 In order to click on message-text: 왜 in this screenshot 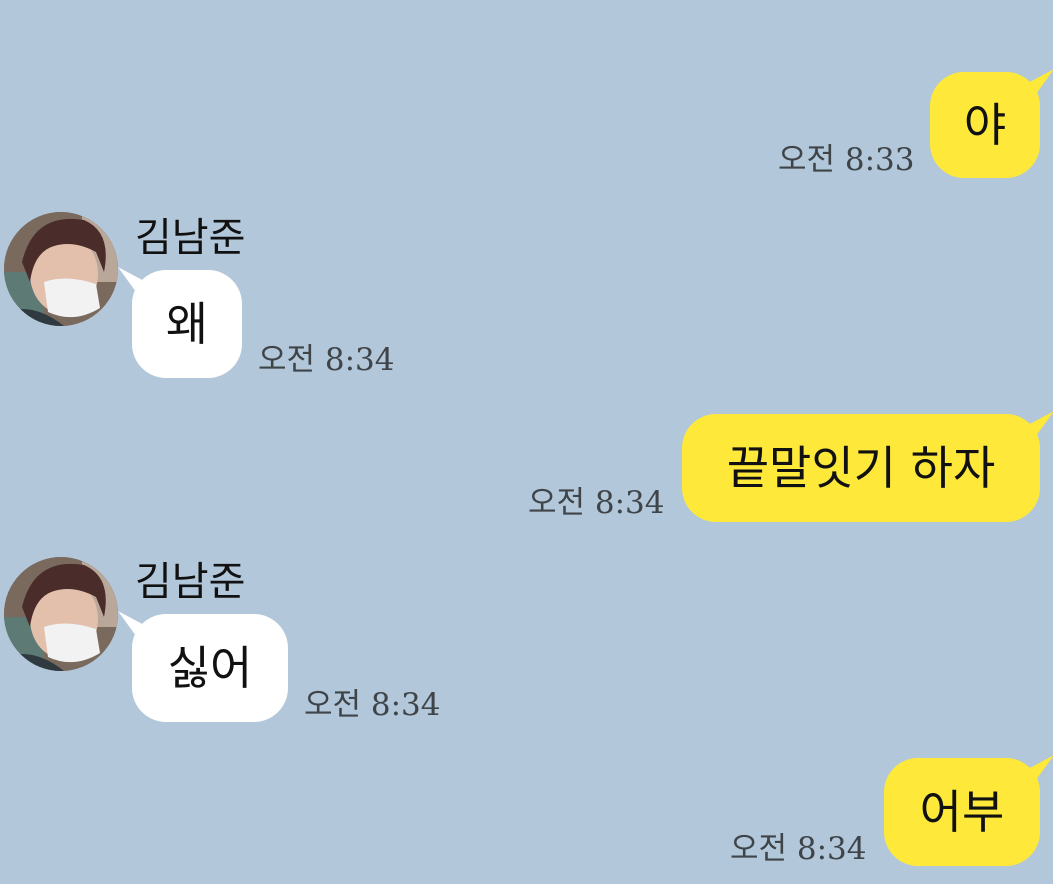, I will do `click(187, 324)`.